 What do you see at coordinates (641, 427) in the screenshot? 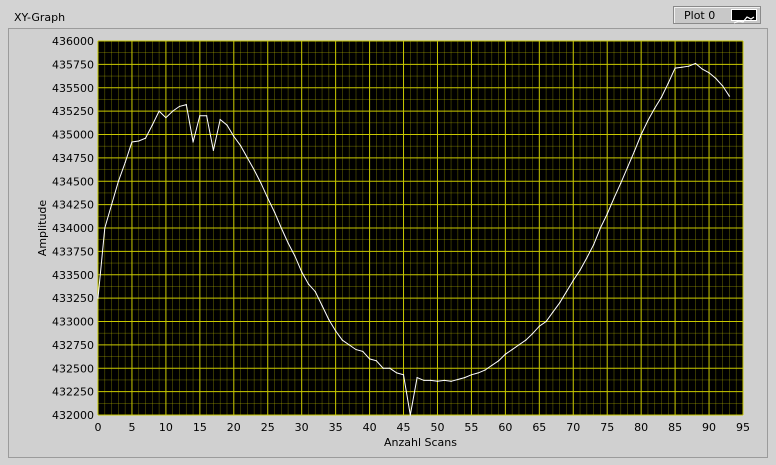
I see `x-tick-label: 80` at bounding box center [641, 427].